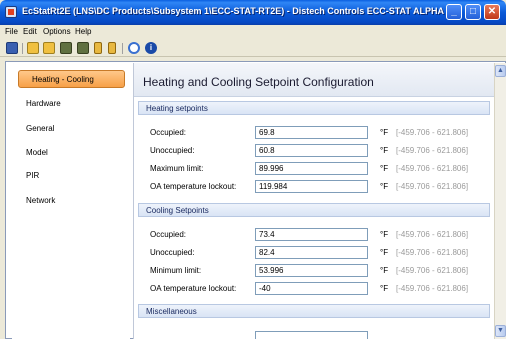 This screenshot has height=339, width=506. What do you see at coordinates (57, 31) in the screenshot?
I see `menu-options: Options` at bounding box center [57, 31].